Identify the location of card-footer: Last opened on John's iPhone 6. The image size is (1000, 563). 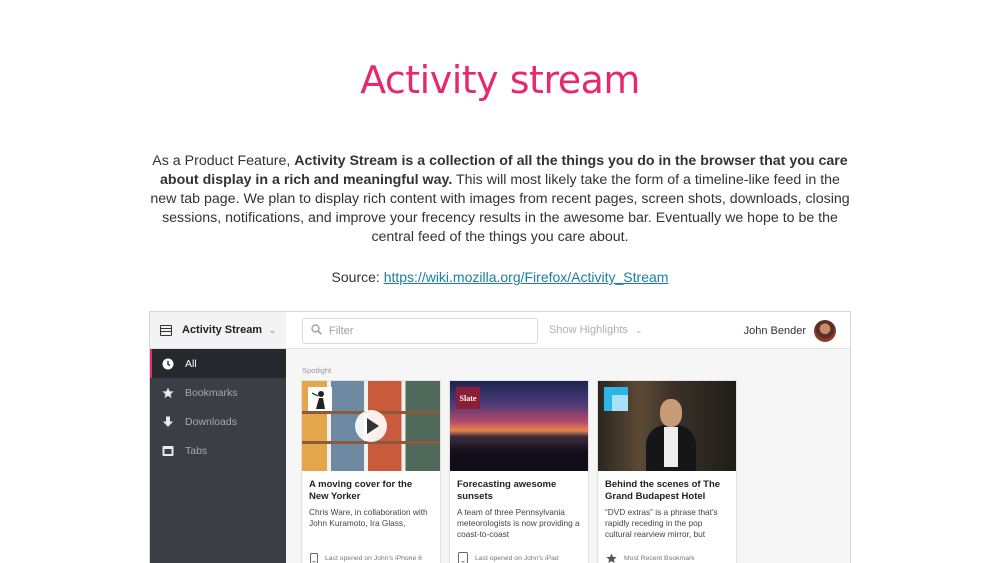
(371, 555).